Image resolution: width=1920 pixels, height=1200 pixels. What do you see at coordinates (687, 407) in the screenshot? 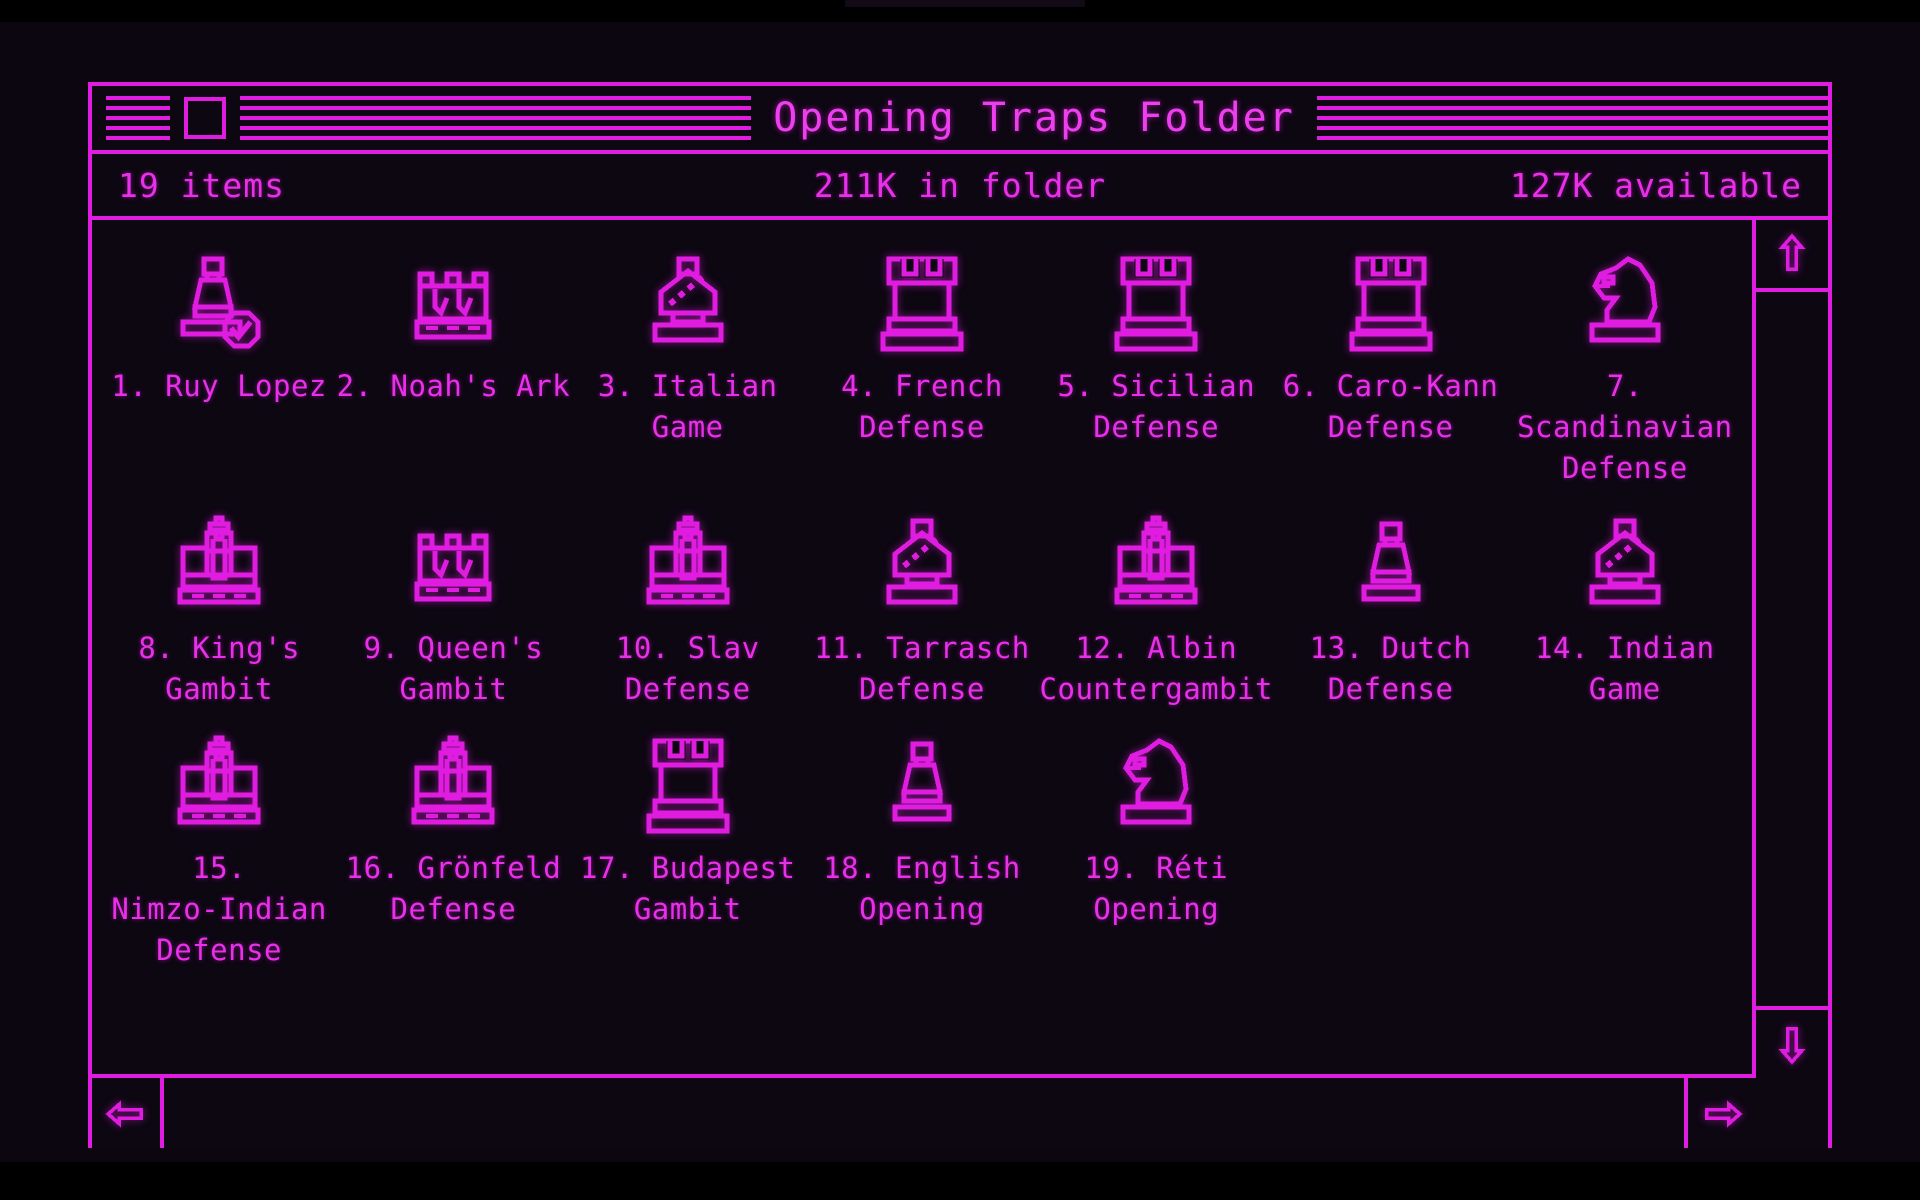
I see `file-item-label: 3. Italian Game` at bounding box center [687, 407].